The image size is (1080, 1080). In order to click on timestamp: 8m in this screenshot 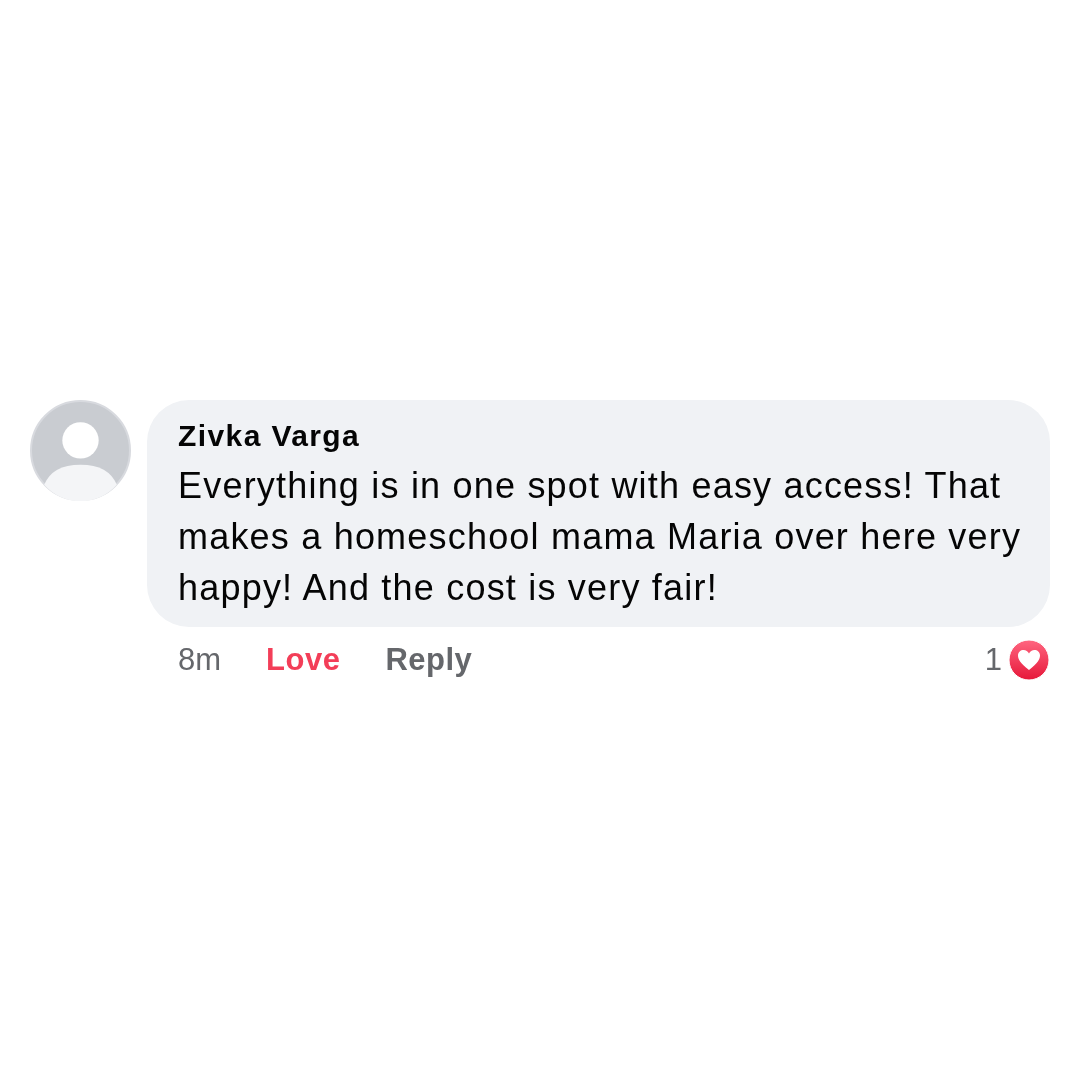, I will do `click(200, 659)`.